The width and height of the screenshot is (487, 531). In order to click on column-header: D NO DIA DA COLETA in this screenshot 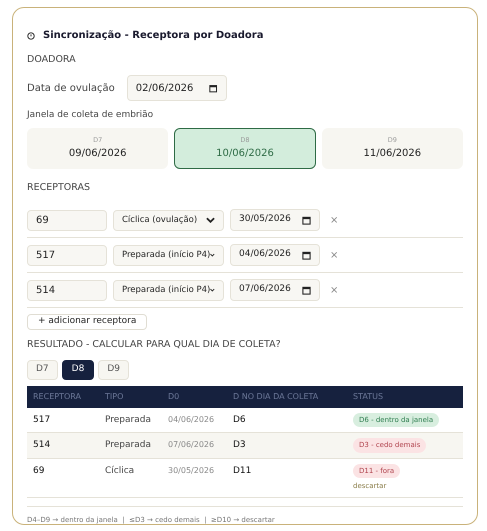, I will do `click(287, 397)`.